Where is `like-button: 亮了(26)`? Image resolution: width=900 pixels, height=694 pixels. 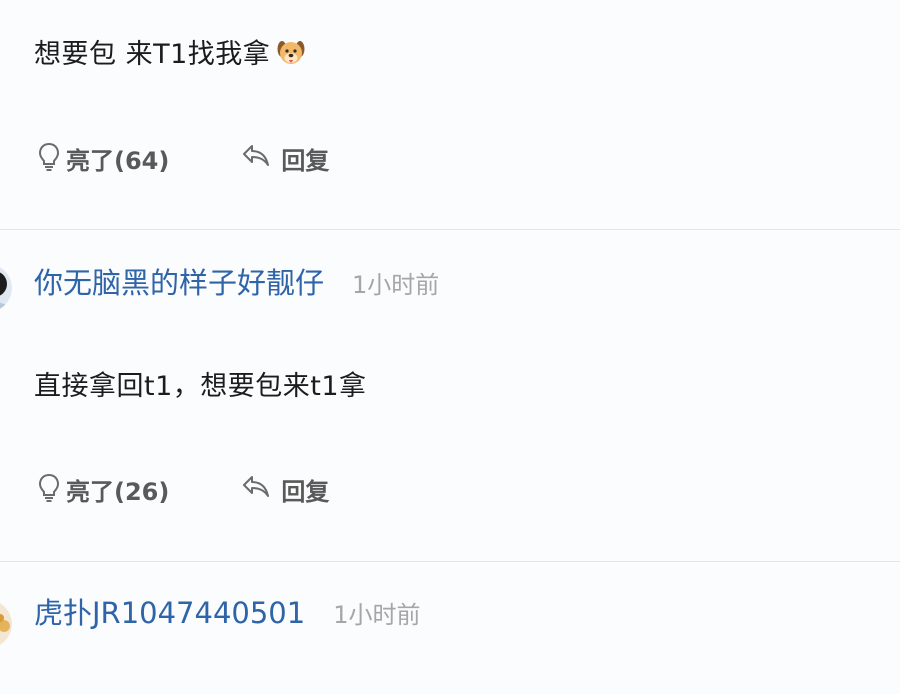
like-button: 亮了(26) is located at coordinates (101, 489).